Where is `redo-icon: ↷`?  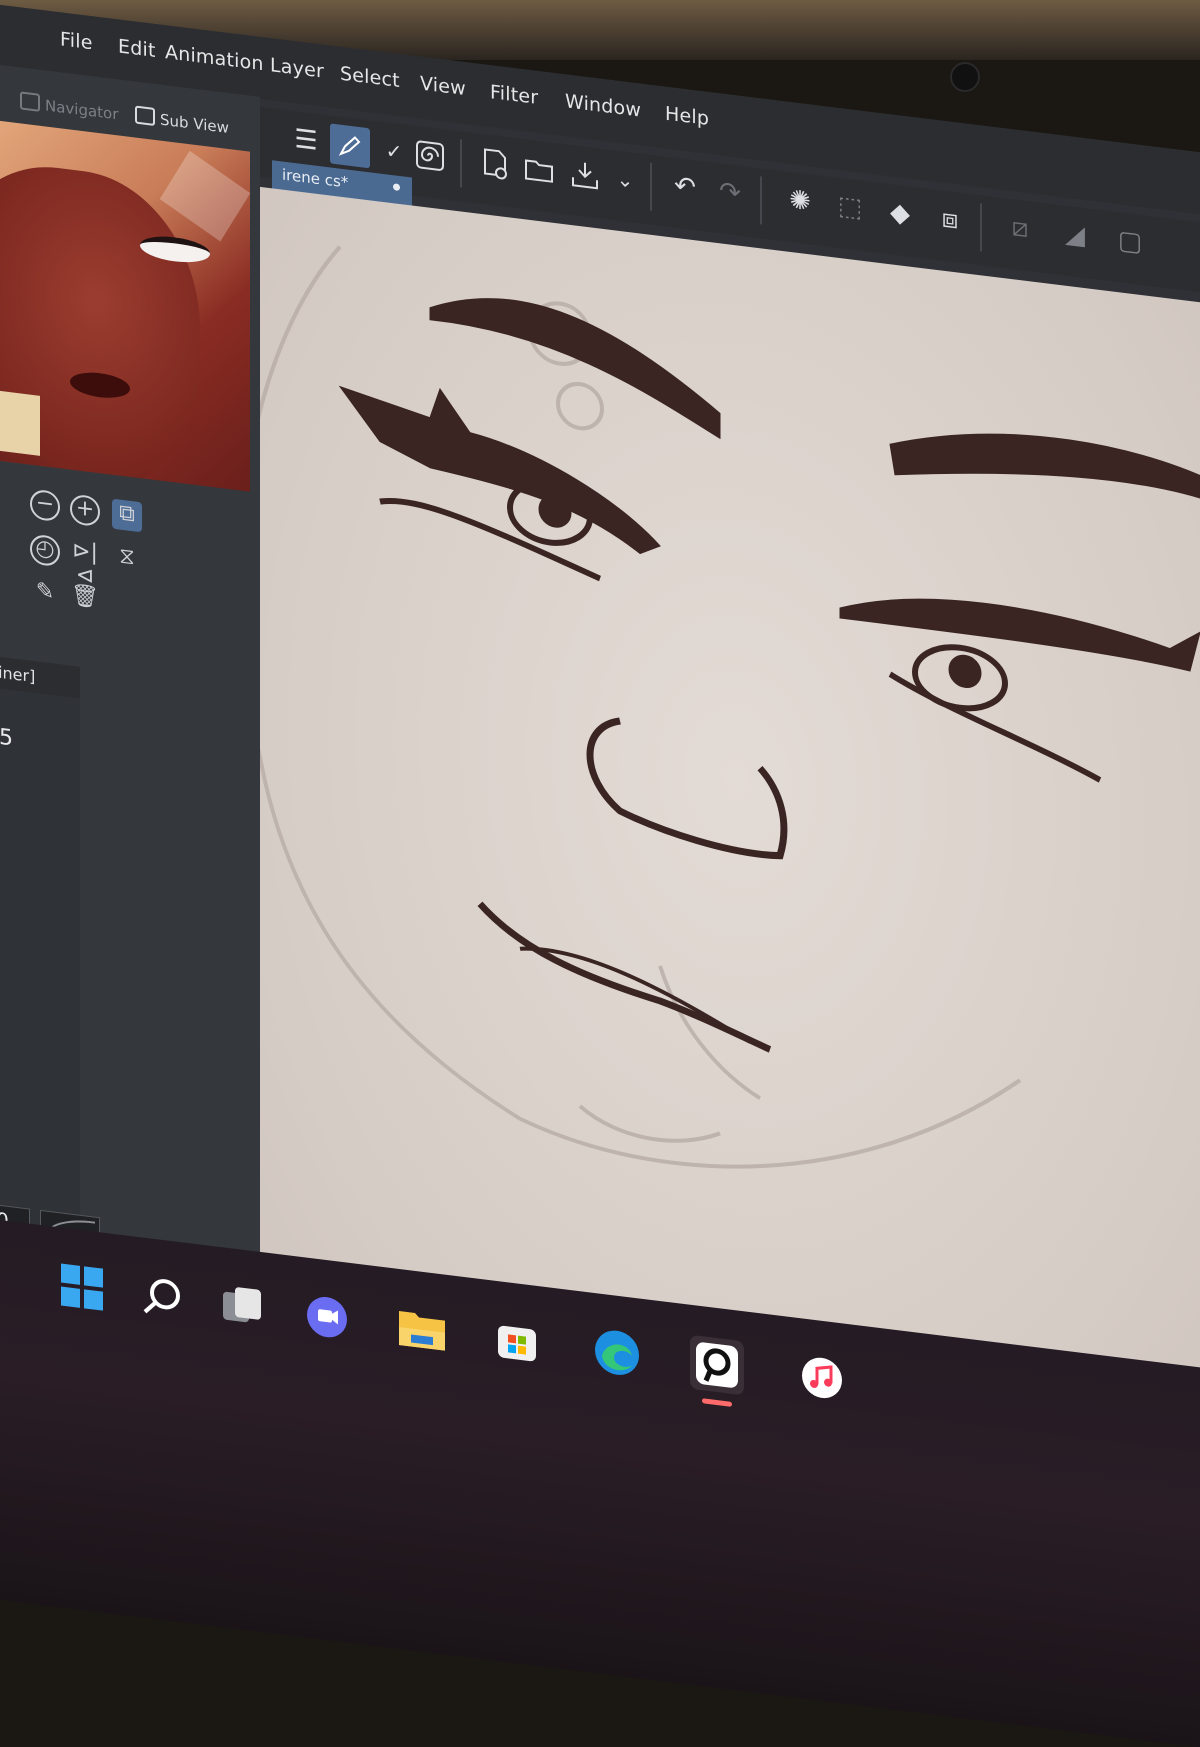
redo-icon: ↷ is located at coordinates (730, 192).